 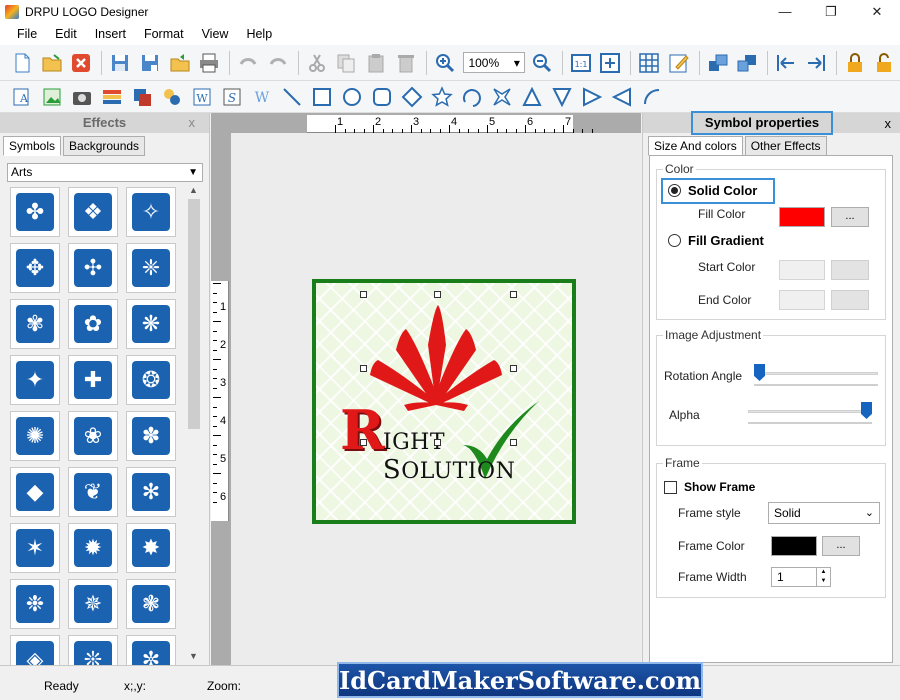 I want to click on menu-file: File, so click(x=27, y=34).